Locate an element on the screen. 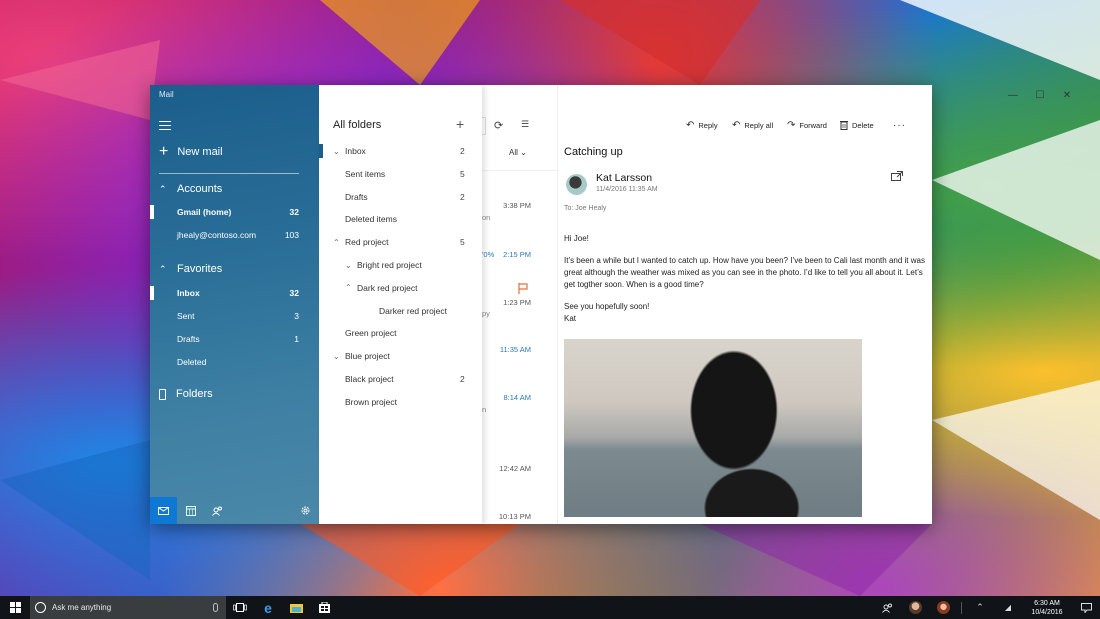 This screenshot has width=1100, height=619. favorite-drafts: Drafts 1 is located at coordinates (234, 339).